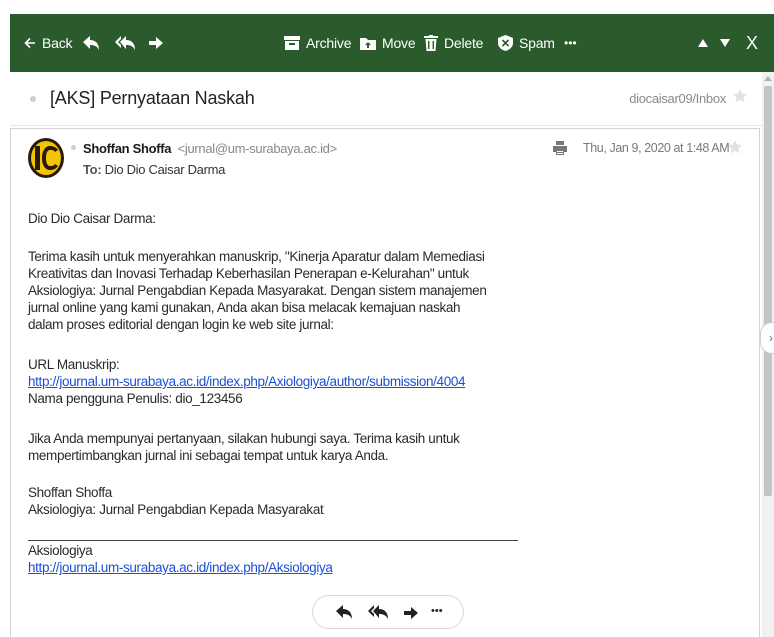  I want to click on archive-button: Archive, so click(317, 43).